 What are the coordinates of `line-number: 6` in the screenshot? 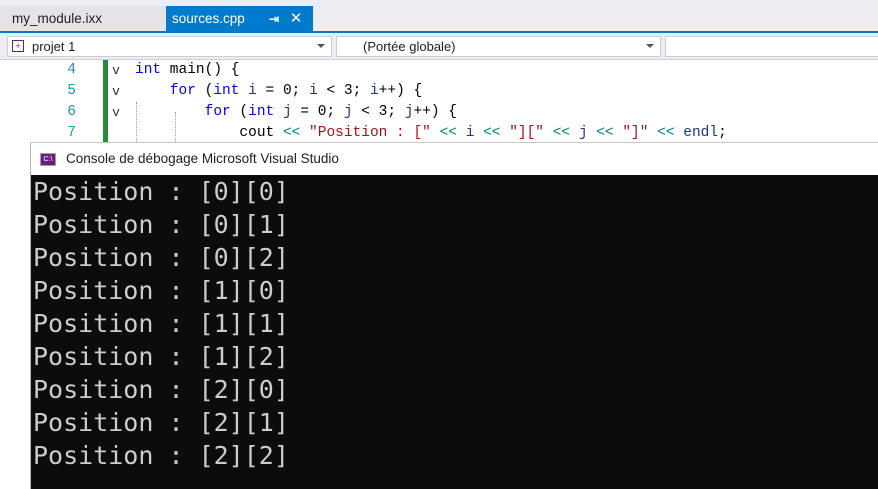 It's located at (71, 112).